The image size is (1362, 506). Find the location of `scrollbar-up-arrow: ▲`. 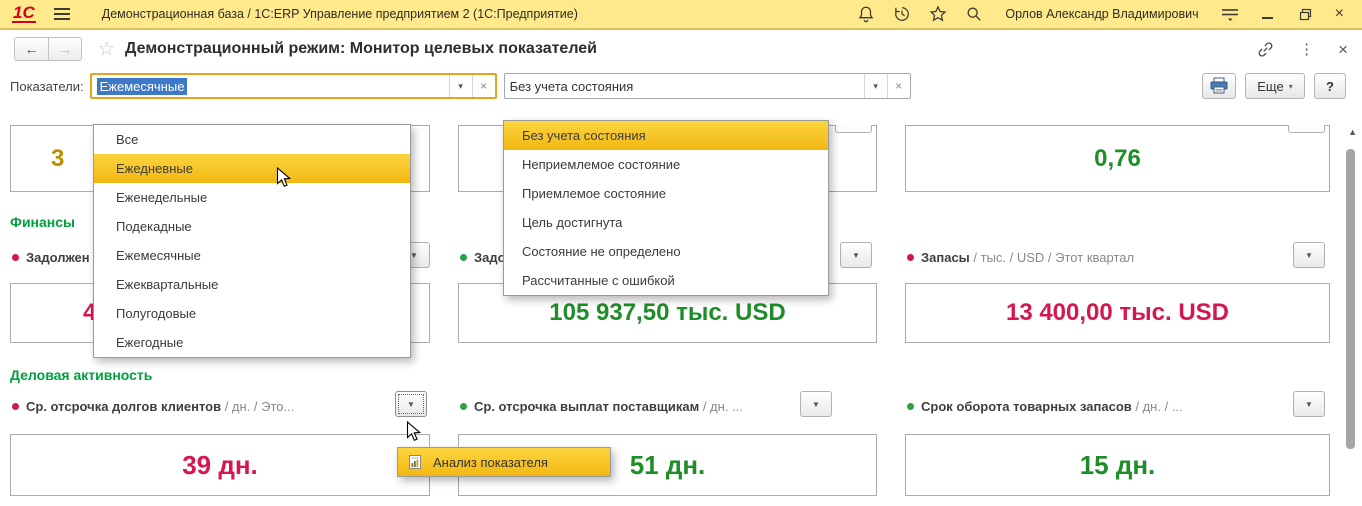

scrollbar-up-arrow: ▲ is located at coordinates (1352, 132).